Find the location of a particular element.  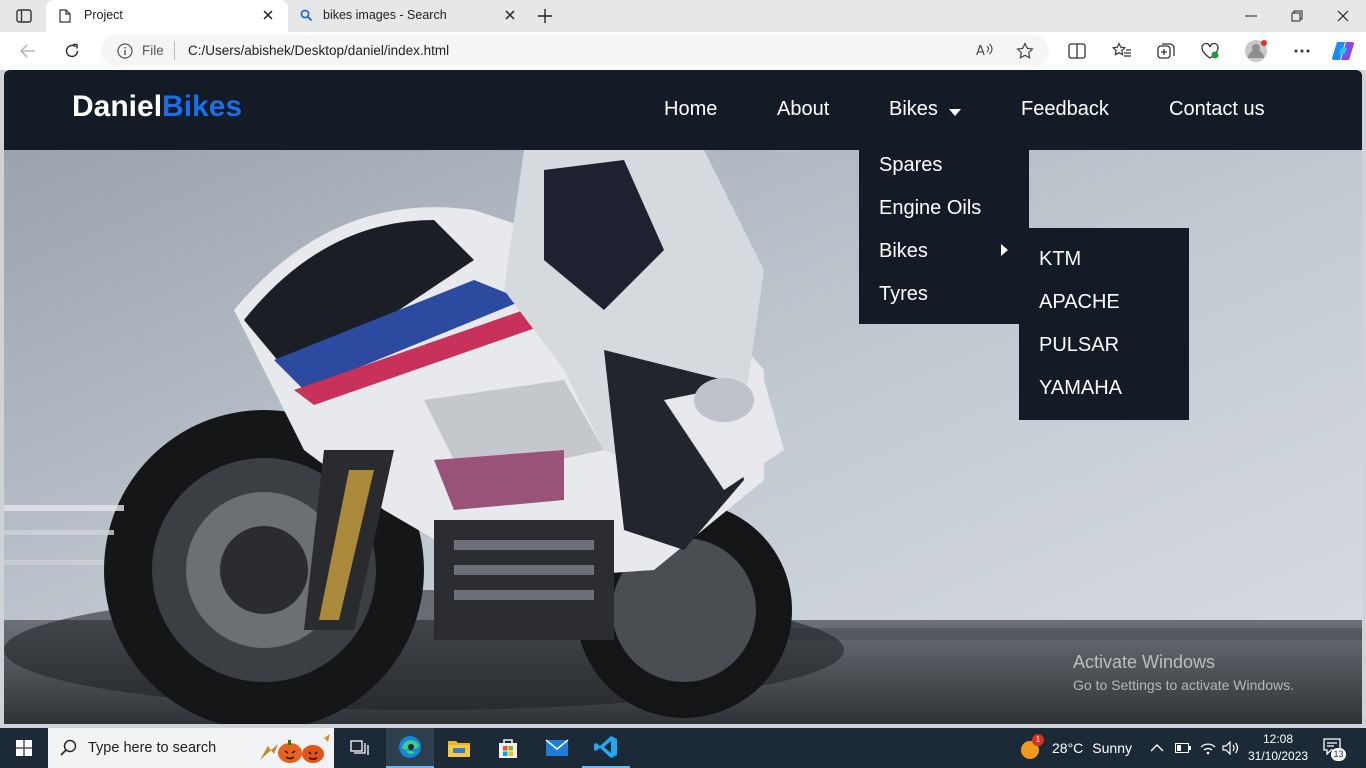

clock-time: 12:08 is located at coordinates (1278, 739).